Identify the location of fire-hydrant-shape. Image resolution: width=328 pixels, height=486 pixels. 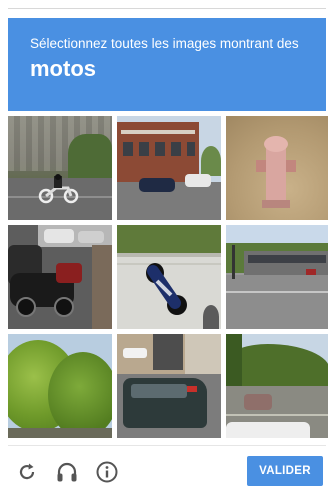
(276, 172).